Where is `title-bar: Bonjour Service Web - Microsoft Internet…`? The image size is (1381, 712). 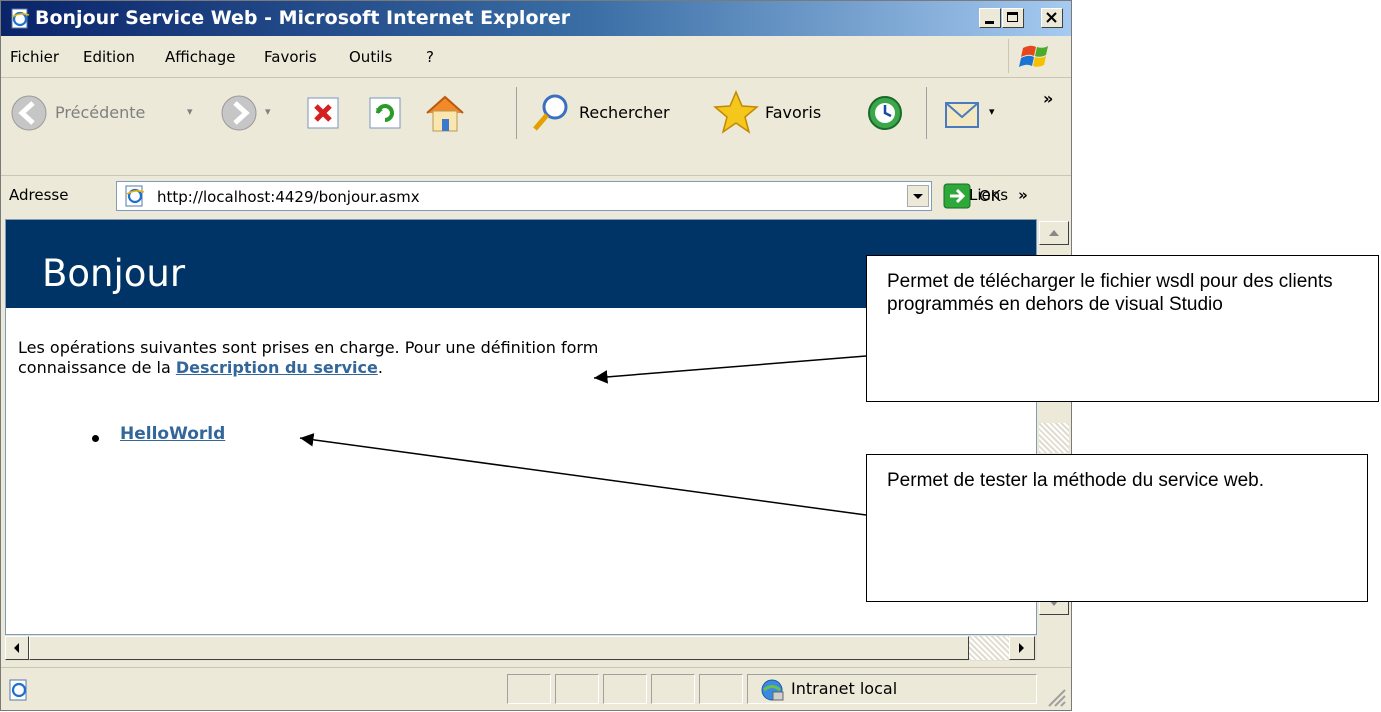 title-bar: Bonjour Service Web - Microsoft Internet… is located at coordinates (536, 18).